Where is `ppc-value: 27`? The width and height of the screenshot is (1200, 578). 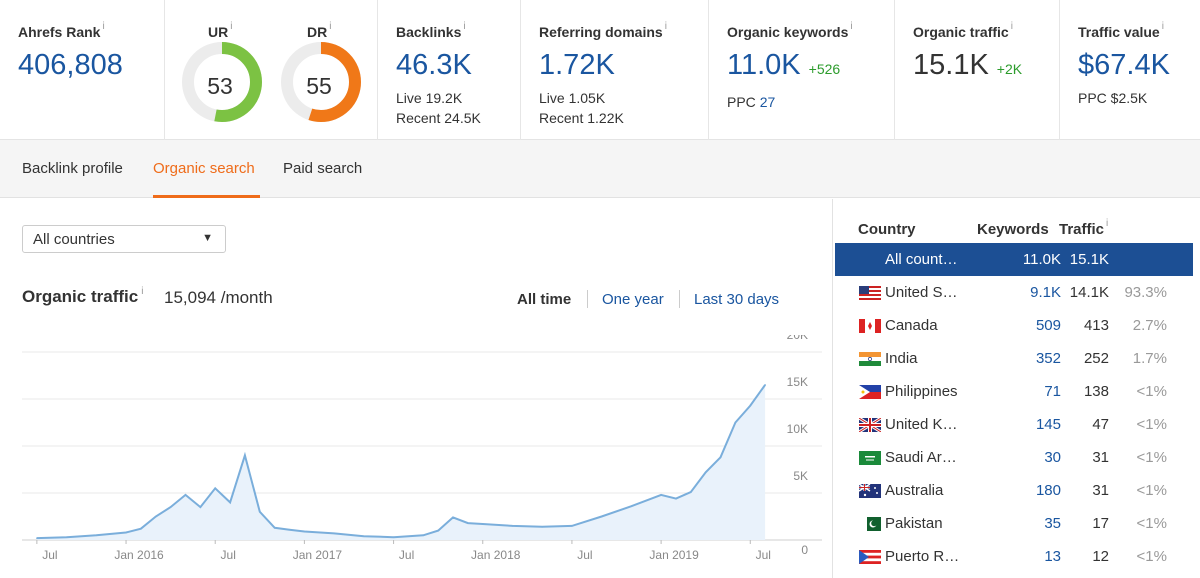
ppc-value: 27 is located at coordinates (768, 102).